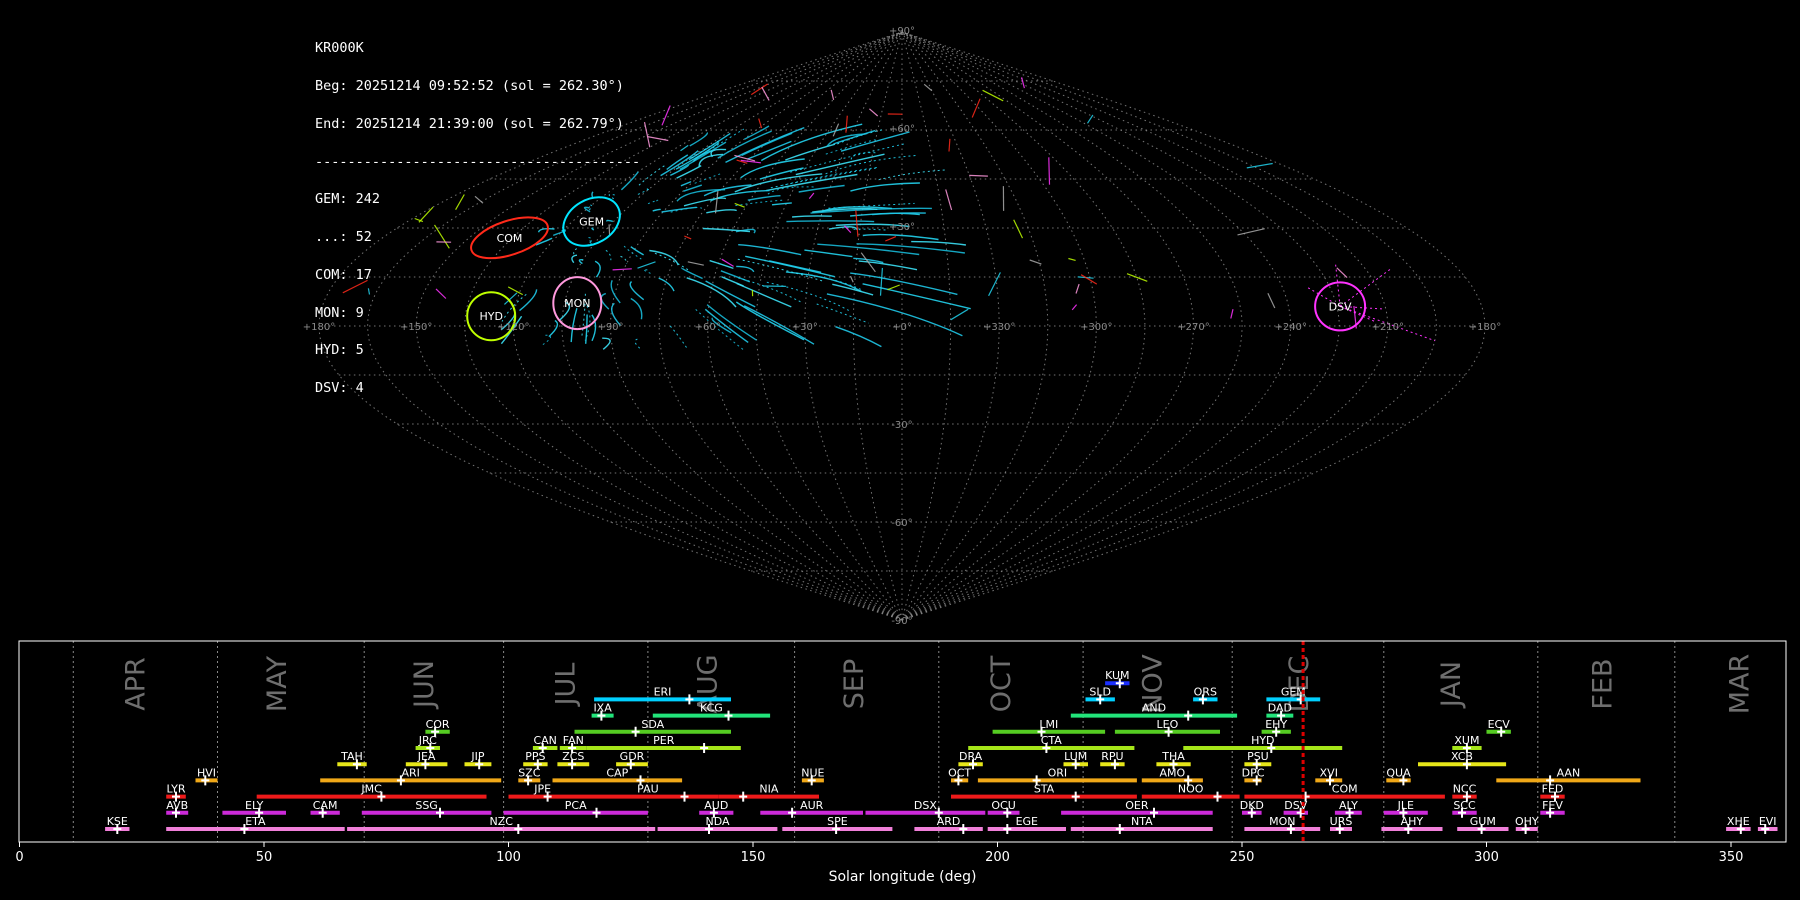 This screenshot has width=1800, height=900. Describe the element at coordinates (1345, 789) in the screenshot. I see `shower-code-label: COM` at that location.